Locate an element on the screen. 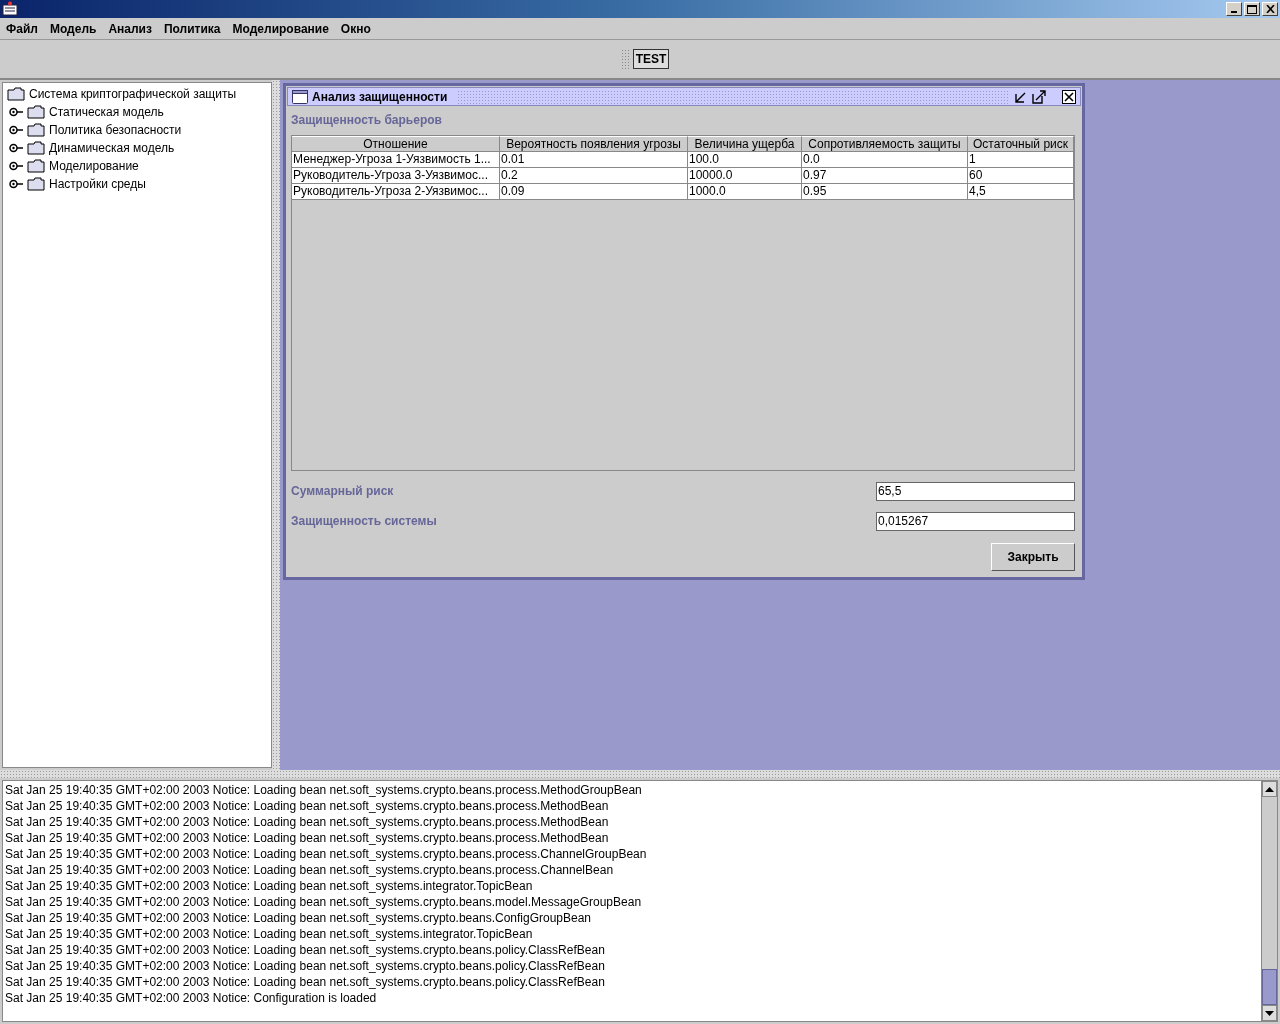 This screenshot has height=1024, width=1280. tree-item: Политика безопасности is located at coordinates (115, 130).